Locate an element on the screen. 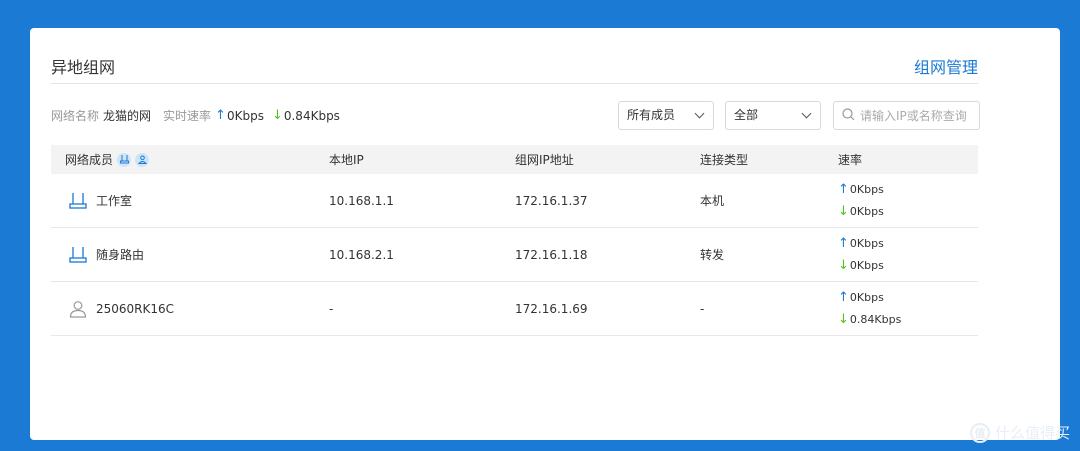  type-filter-value: 全部 is located at coordinates (746, 115).